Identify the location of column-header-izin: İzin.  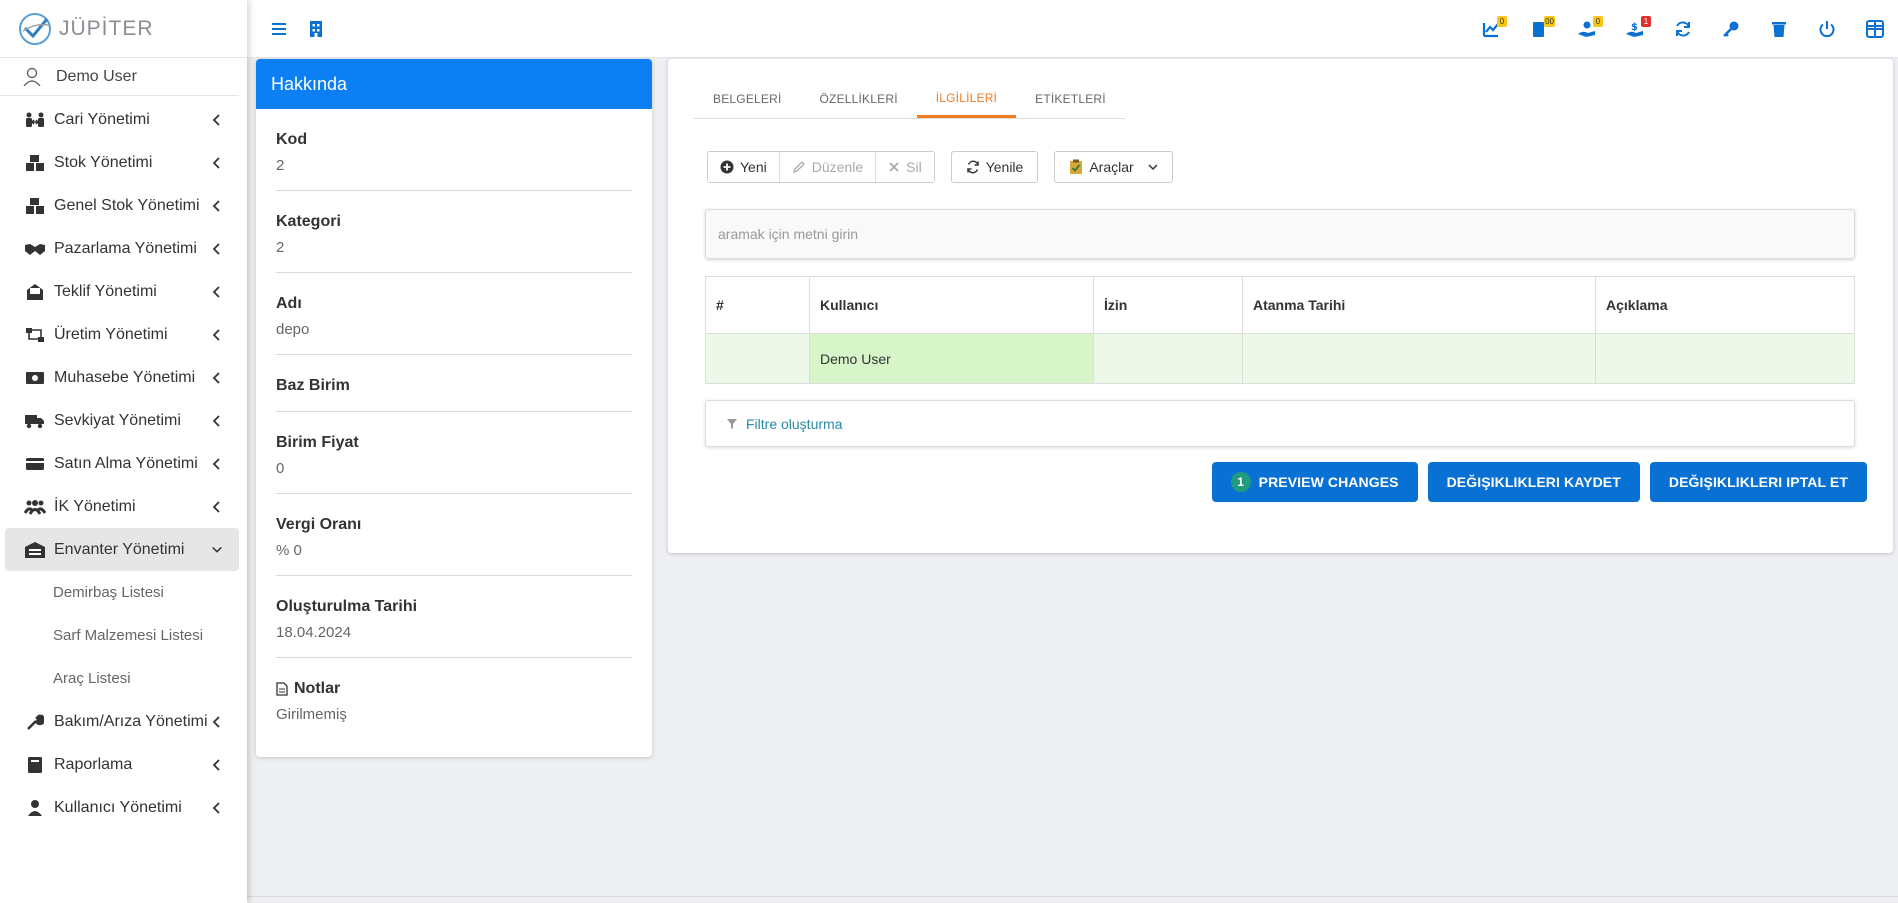
(1168, 305).